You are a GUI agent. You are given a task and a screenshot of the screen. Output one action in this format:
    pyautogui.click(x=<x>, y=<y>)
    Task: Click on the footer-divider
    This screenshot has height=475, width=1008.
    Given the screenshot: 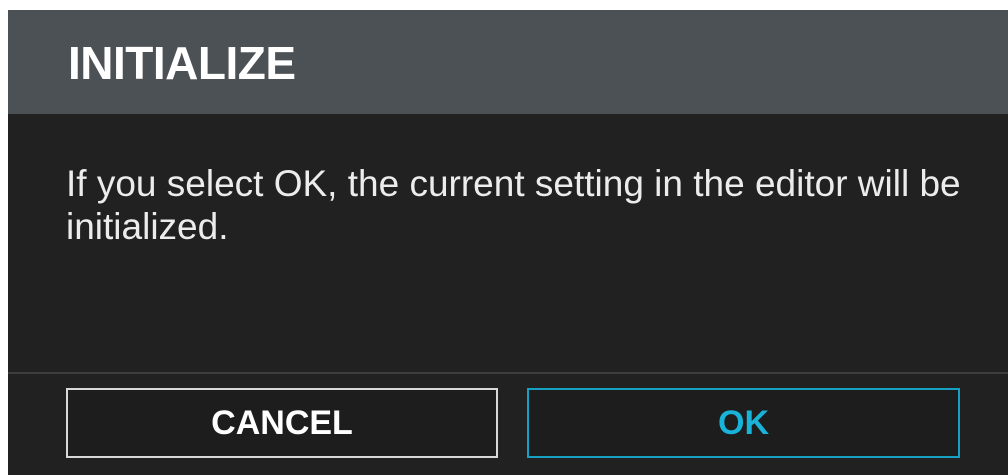 What is the action you would take?
    pyautogui.click(x=508, y=373)
    